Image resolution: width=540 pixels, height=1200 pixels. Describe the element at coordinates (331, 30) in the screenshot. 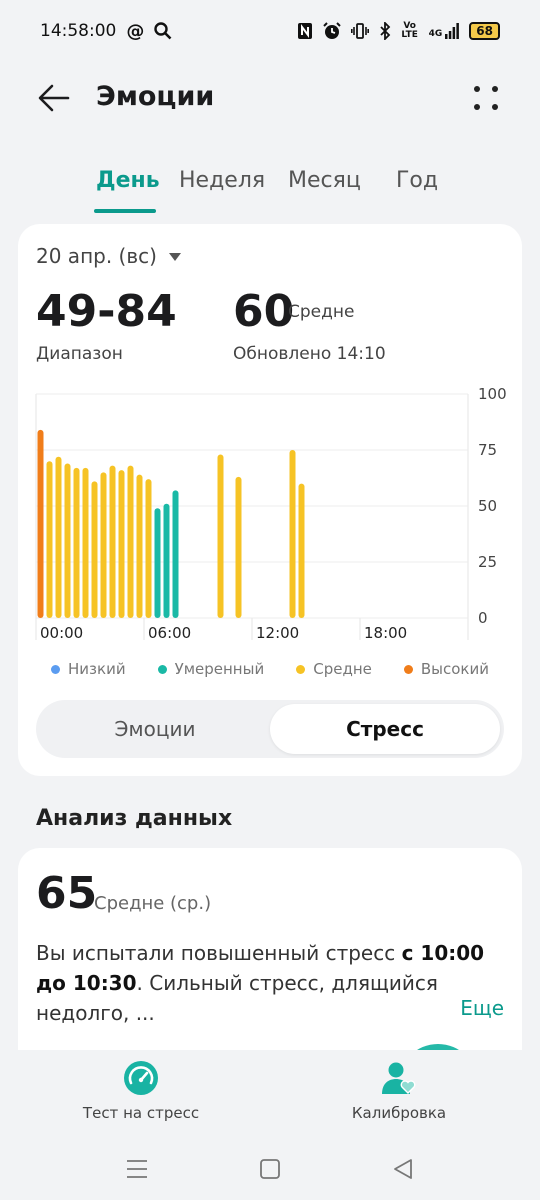

I see `alarm-icon` at that location.